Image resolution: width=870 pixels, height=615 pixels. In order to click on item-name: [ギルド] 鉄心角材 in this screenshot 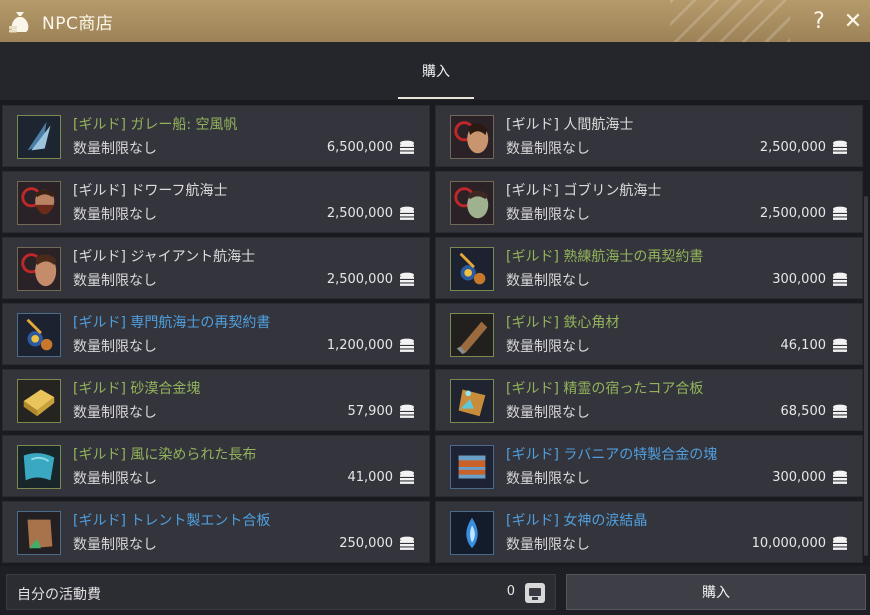, I will do `click(563, 323)`.